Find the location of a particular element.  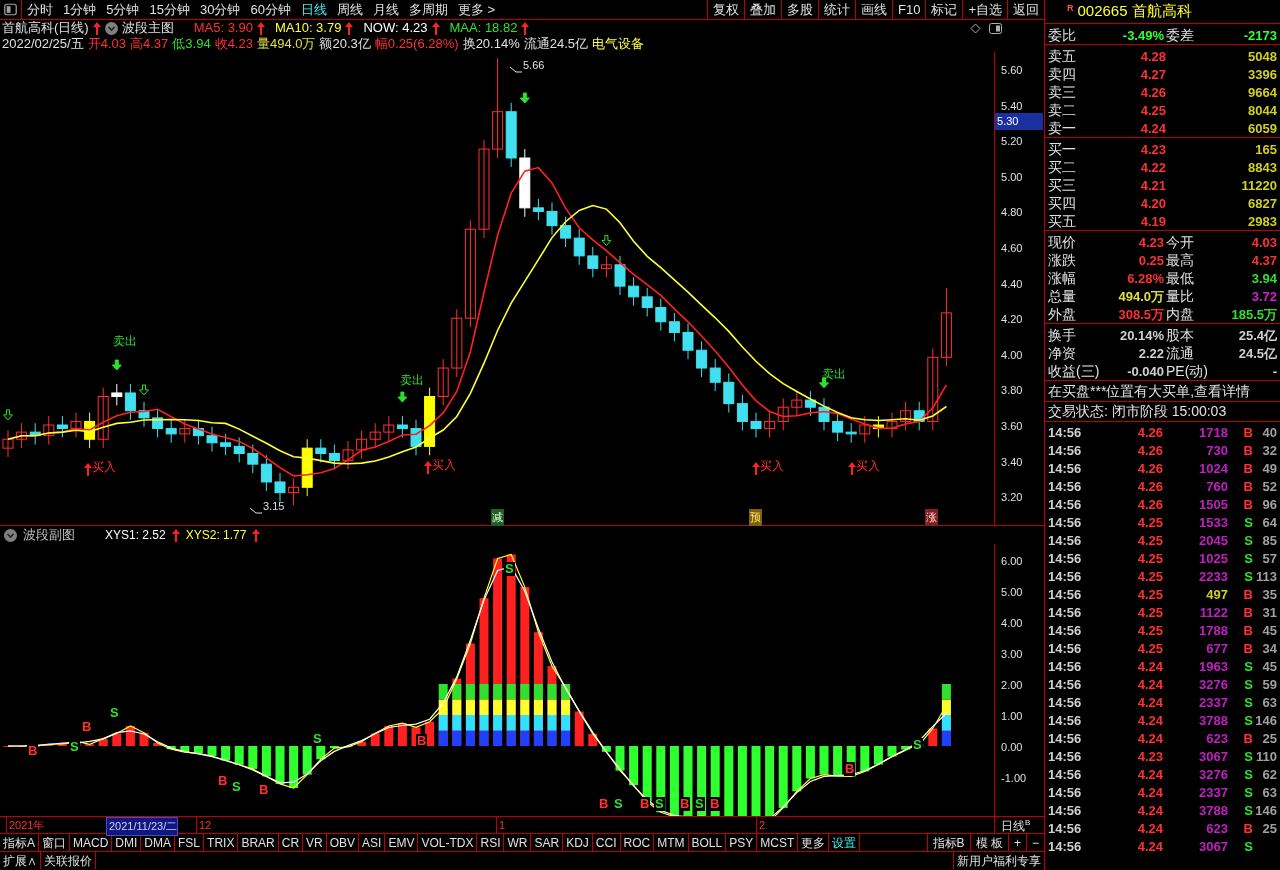

period-tab: 1分钟 is located at coordinates (80, 9).